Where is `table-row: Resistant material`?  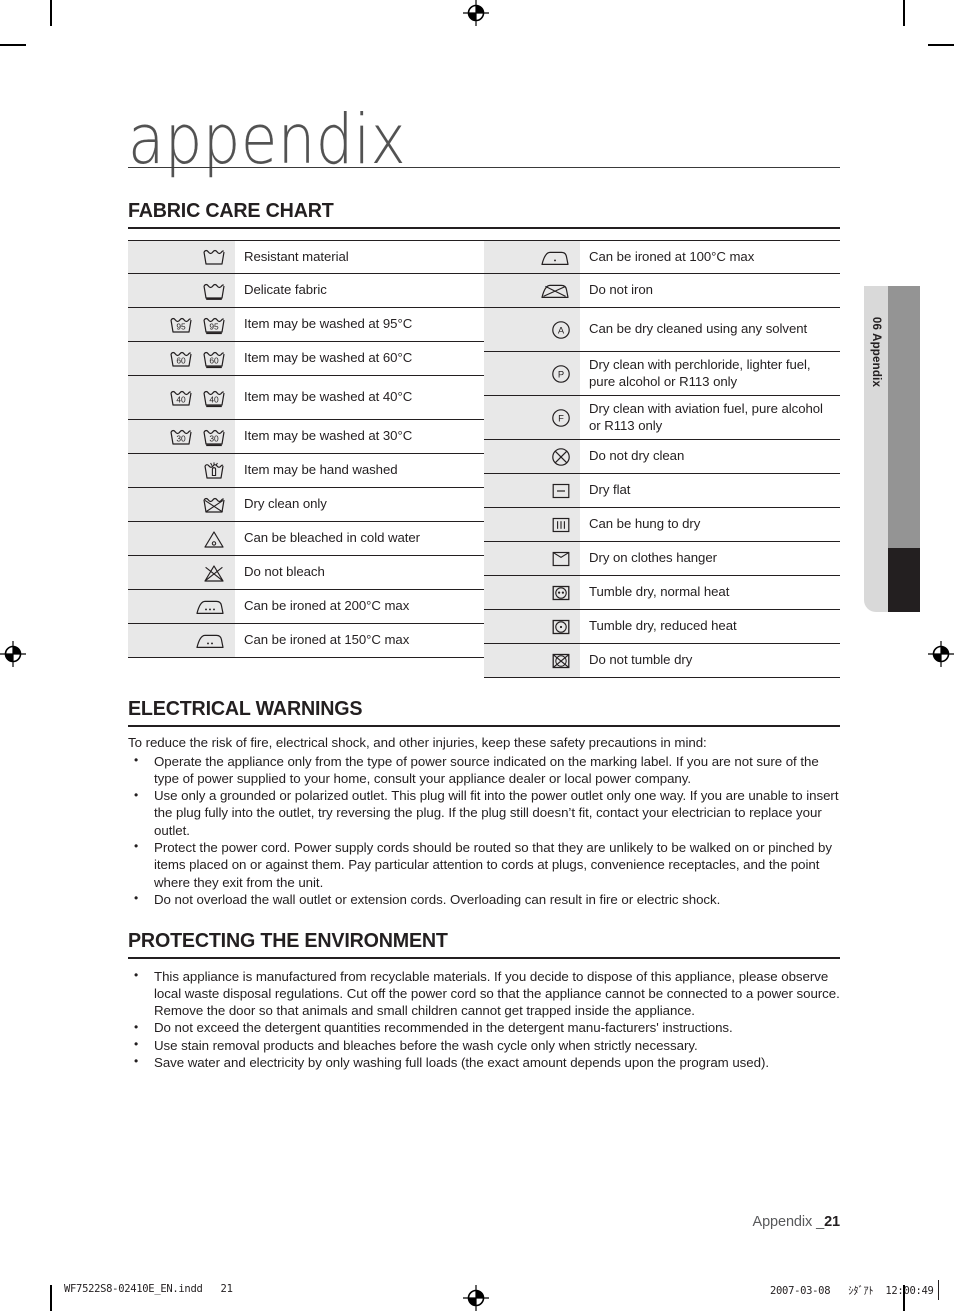 table-row: Resistant material is located at coordinates (306, 257).